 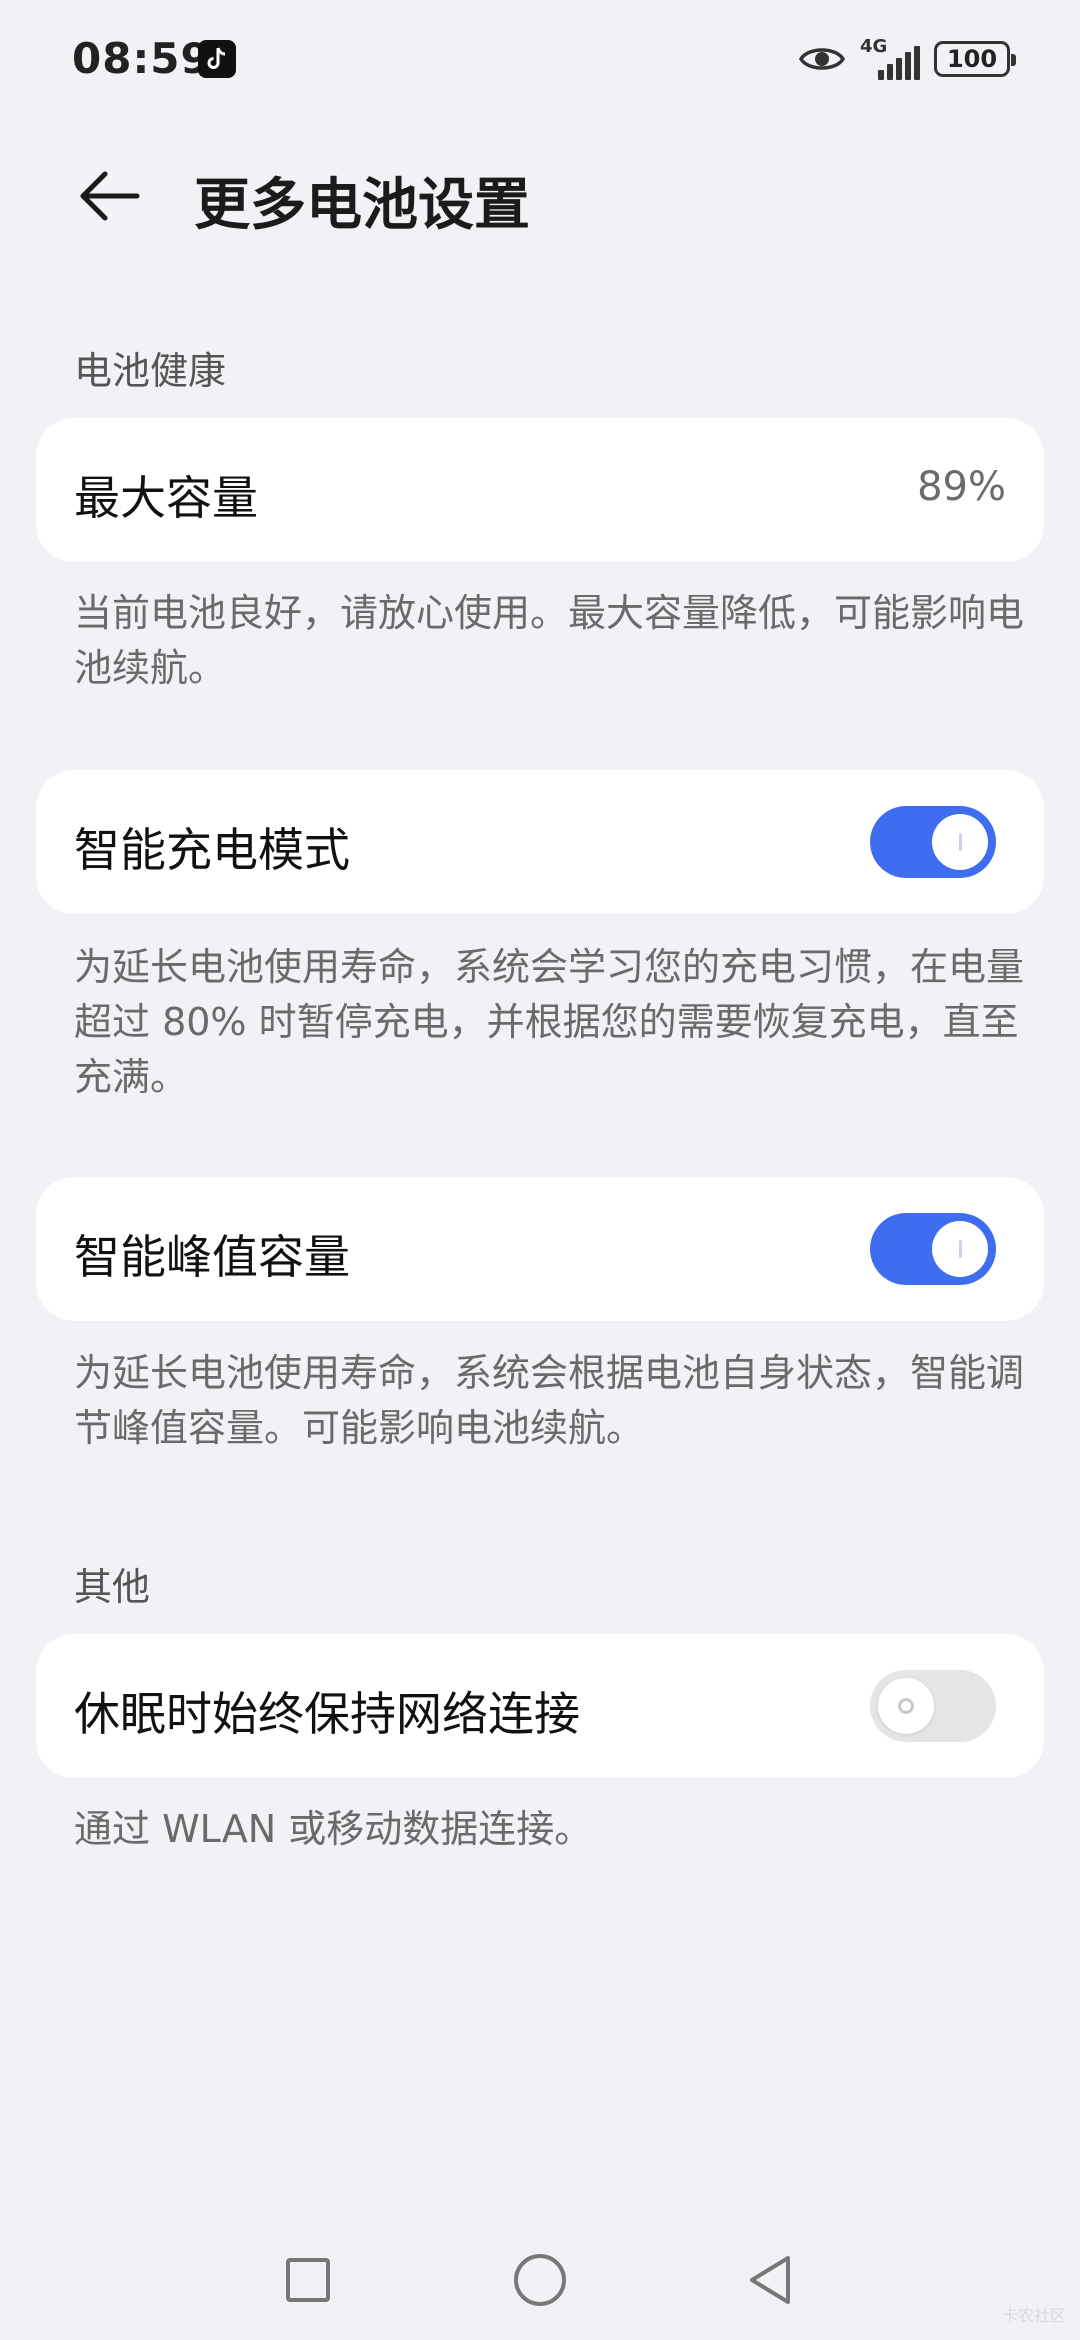 What do you see at coordinates (540, 2280) in the screenshot?
I see `home-icon` at bounding box center [540, 2280].